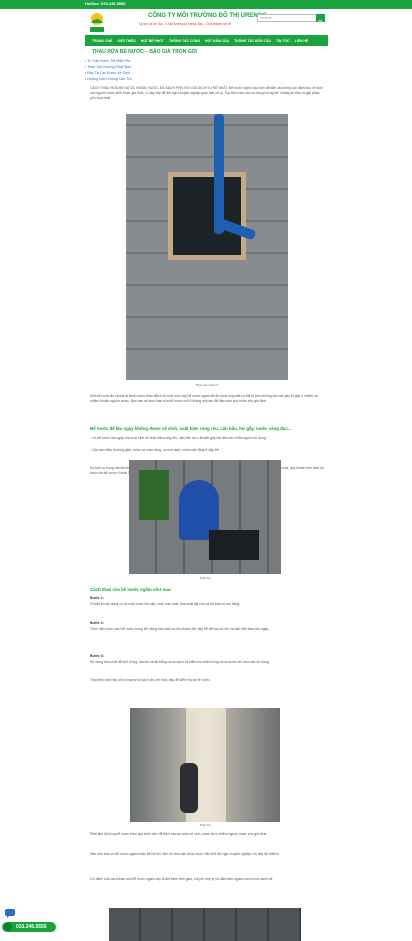  Describe the element at coordinates (105, 3) in the screenshot. I see `hotline-text: Hotline: 033.246.5555` at that location.